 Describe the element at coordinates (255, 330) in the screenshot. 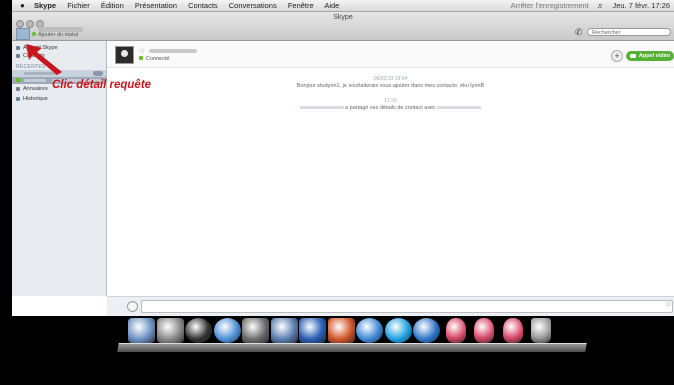

I see `iphoto-icon` at that location.